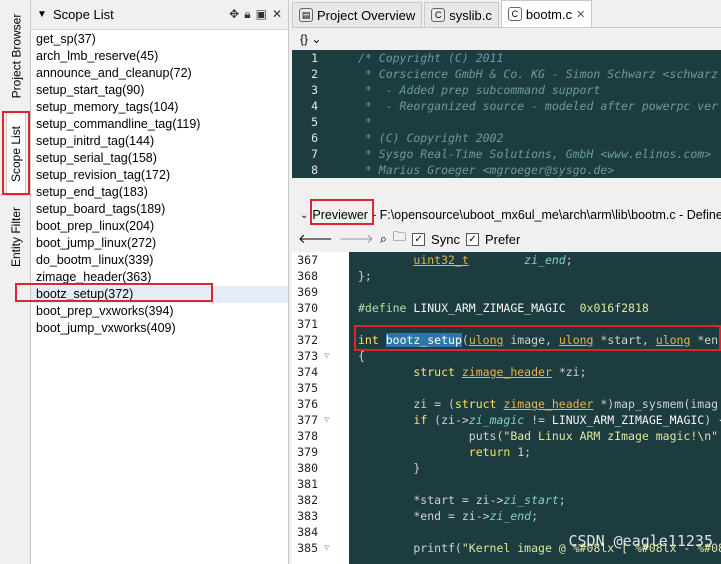 The height and width of the screenshot is (564, 721). I want to click on tab-syslib: Csyslib.c, so click(461, 14).